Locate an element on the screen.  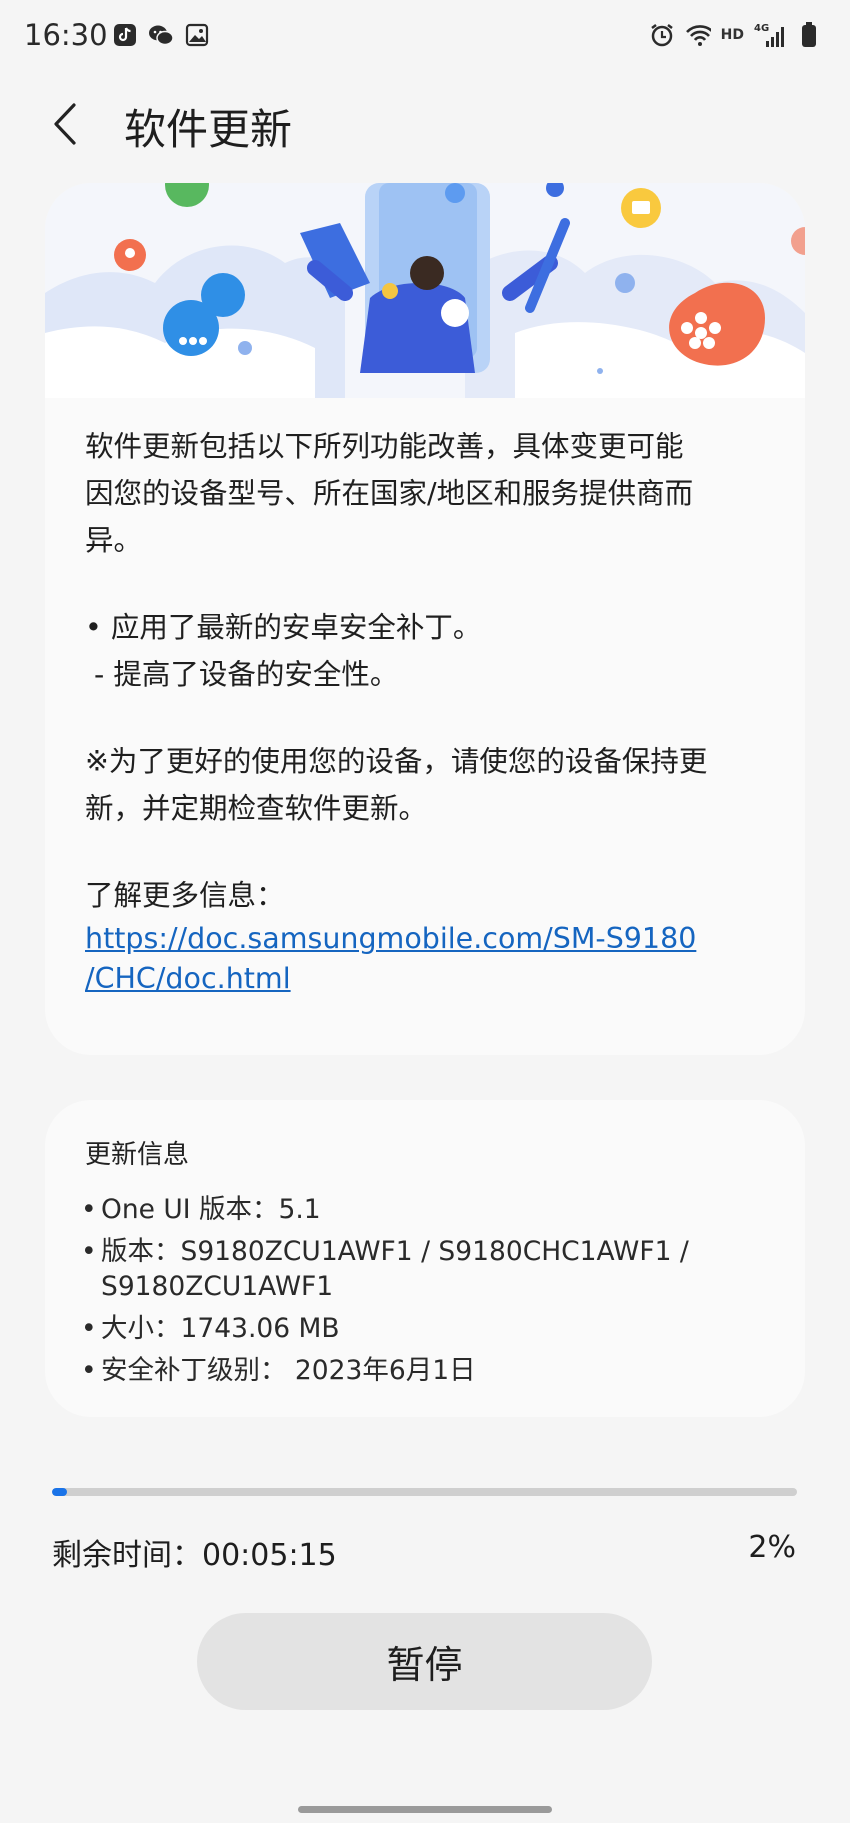
page-title: 软件更新 is located at coordinates (208, 129).